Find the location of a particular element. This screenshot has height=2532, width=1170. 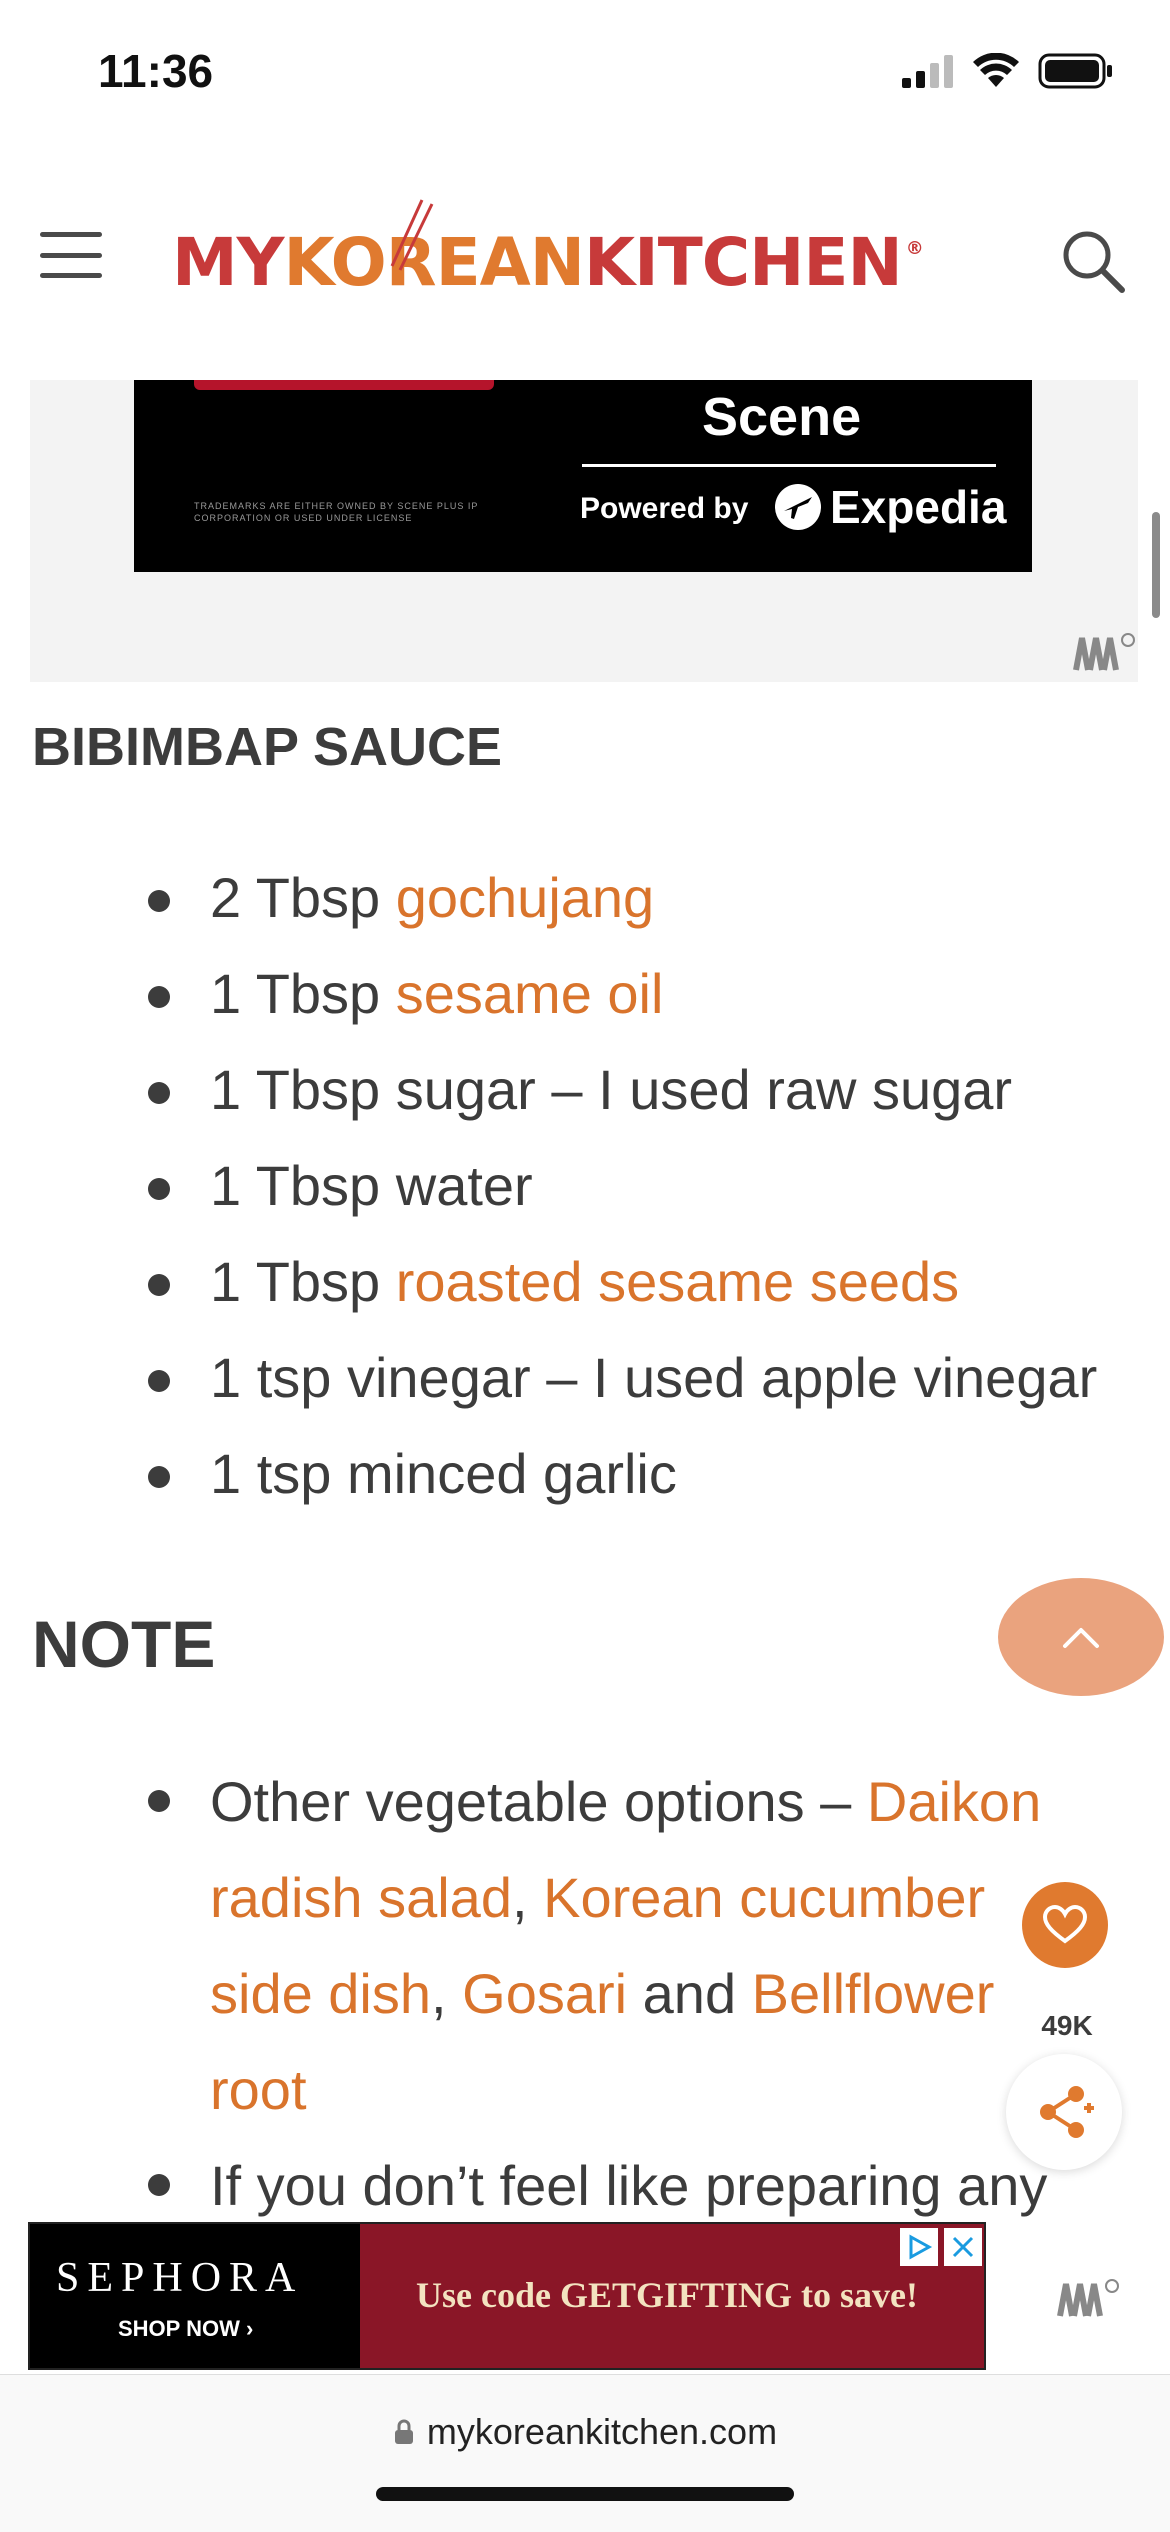

status-time: 11:36 is located at coordinates (156, 71).